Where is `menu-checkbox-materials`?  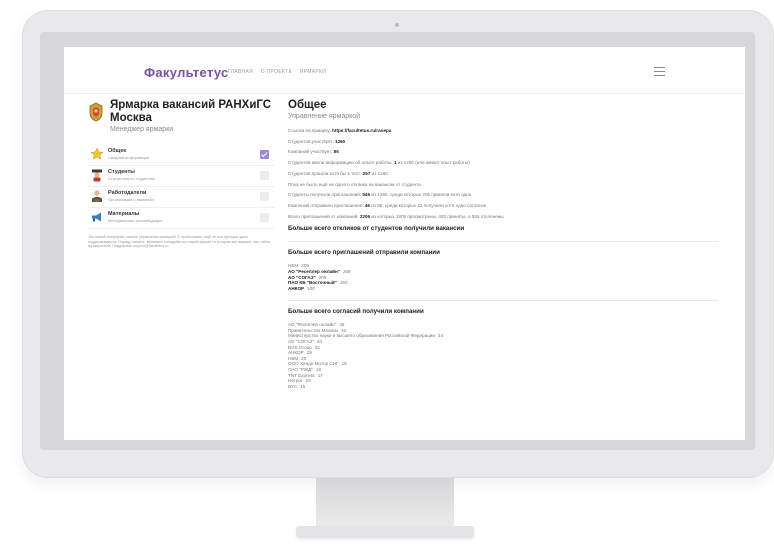 menu-checkbox-materials is located at coordinates (264, 217).